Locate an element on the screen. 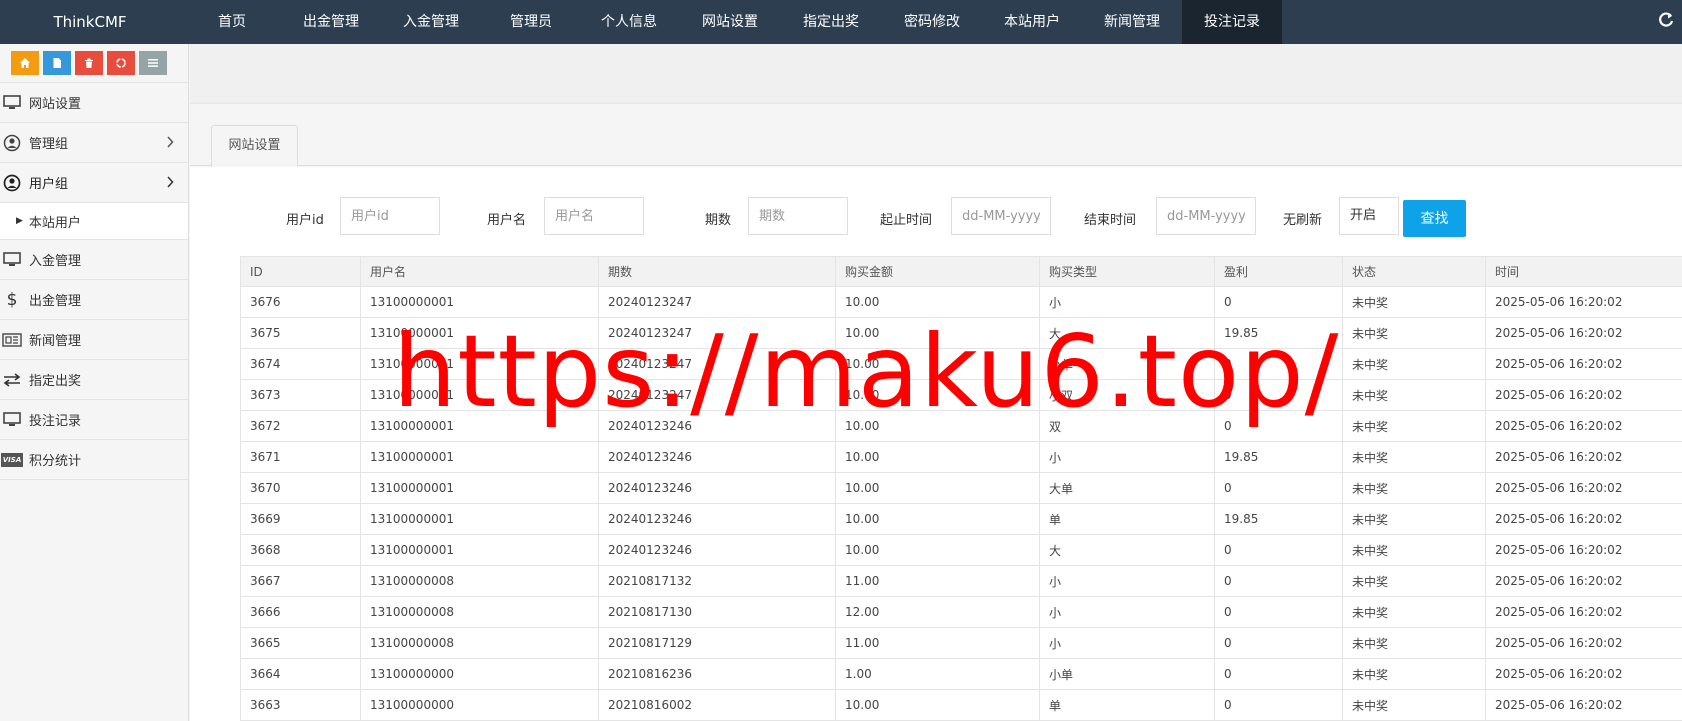 This screenshot has height=721, width=1682. list-icon is located at coordinates (153, 63).